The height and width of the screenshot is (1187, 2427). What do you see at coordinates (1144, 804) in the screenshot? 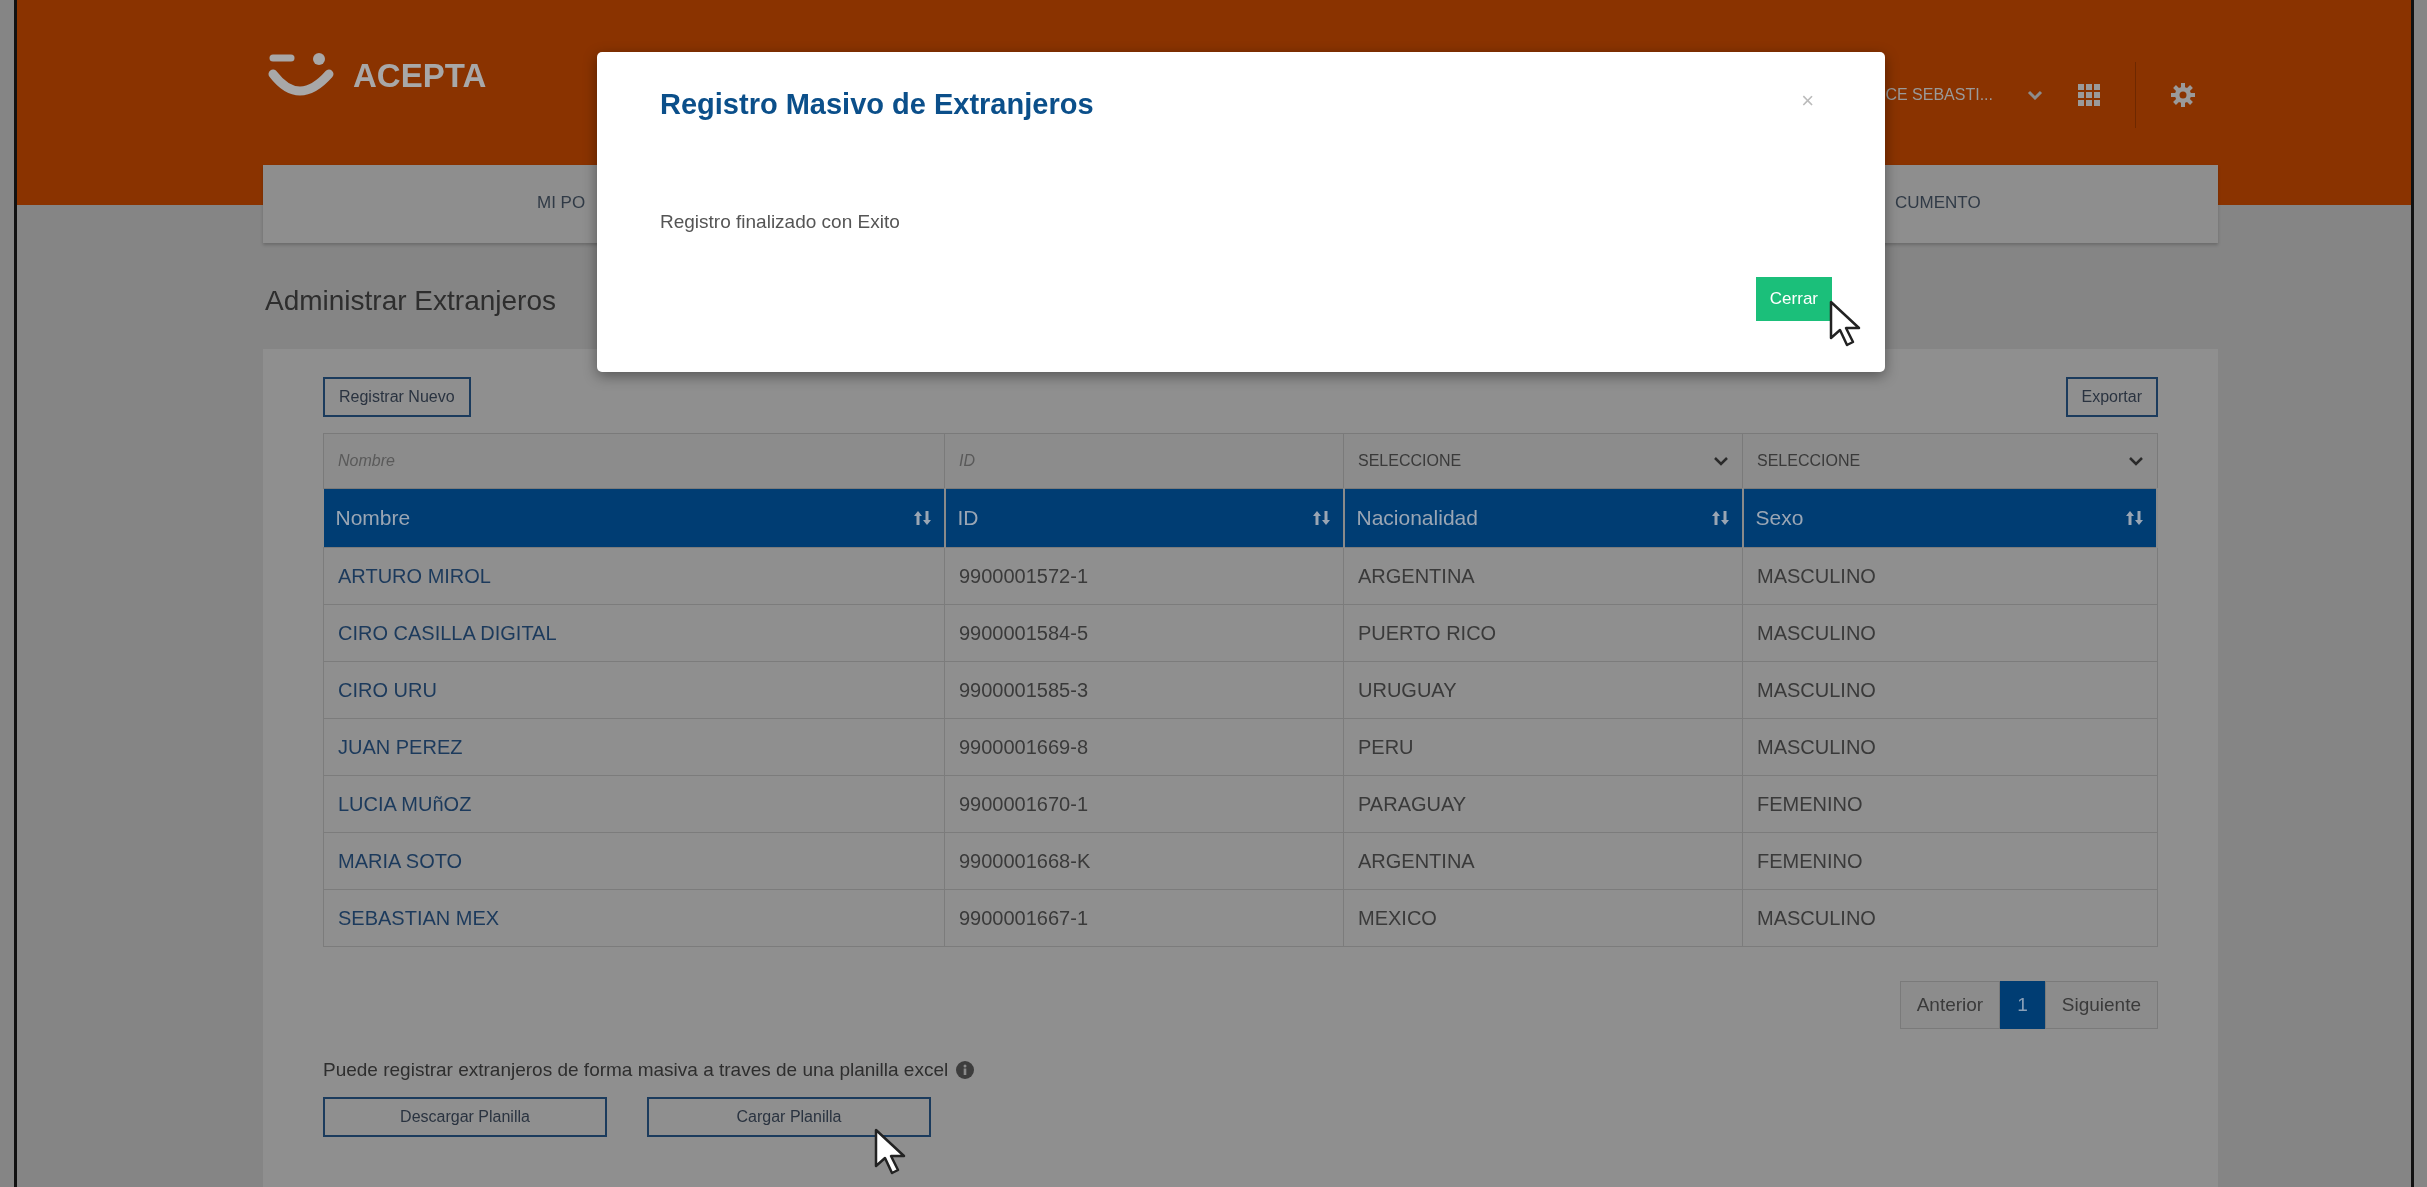
I see `table-cell: 9900001670-1` at bounding box center [1144, 804].